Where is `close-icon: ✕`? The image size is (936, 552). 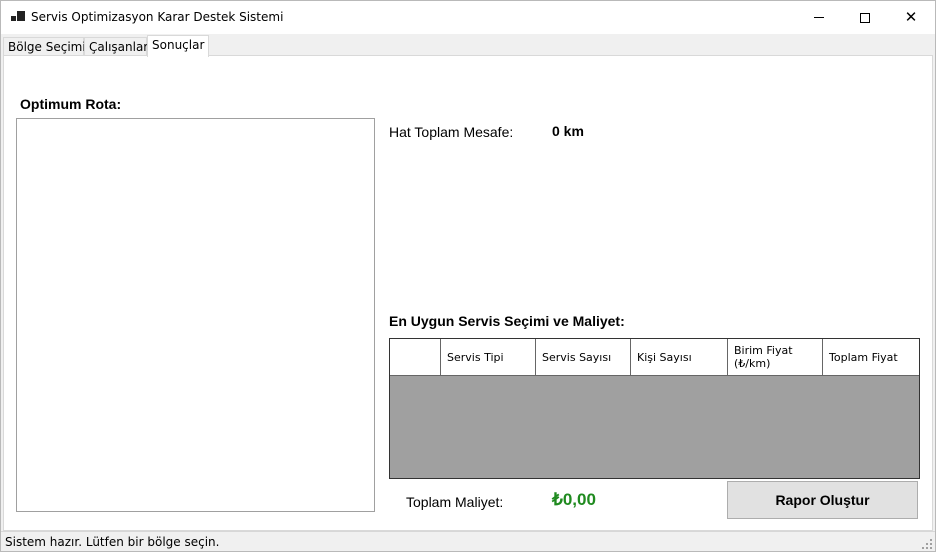
close-icon: ✕ is located at coordinates (911, 17).